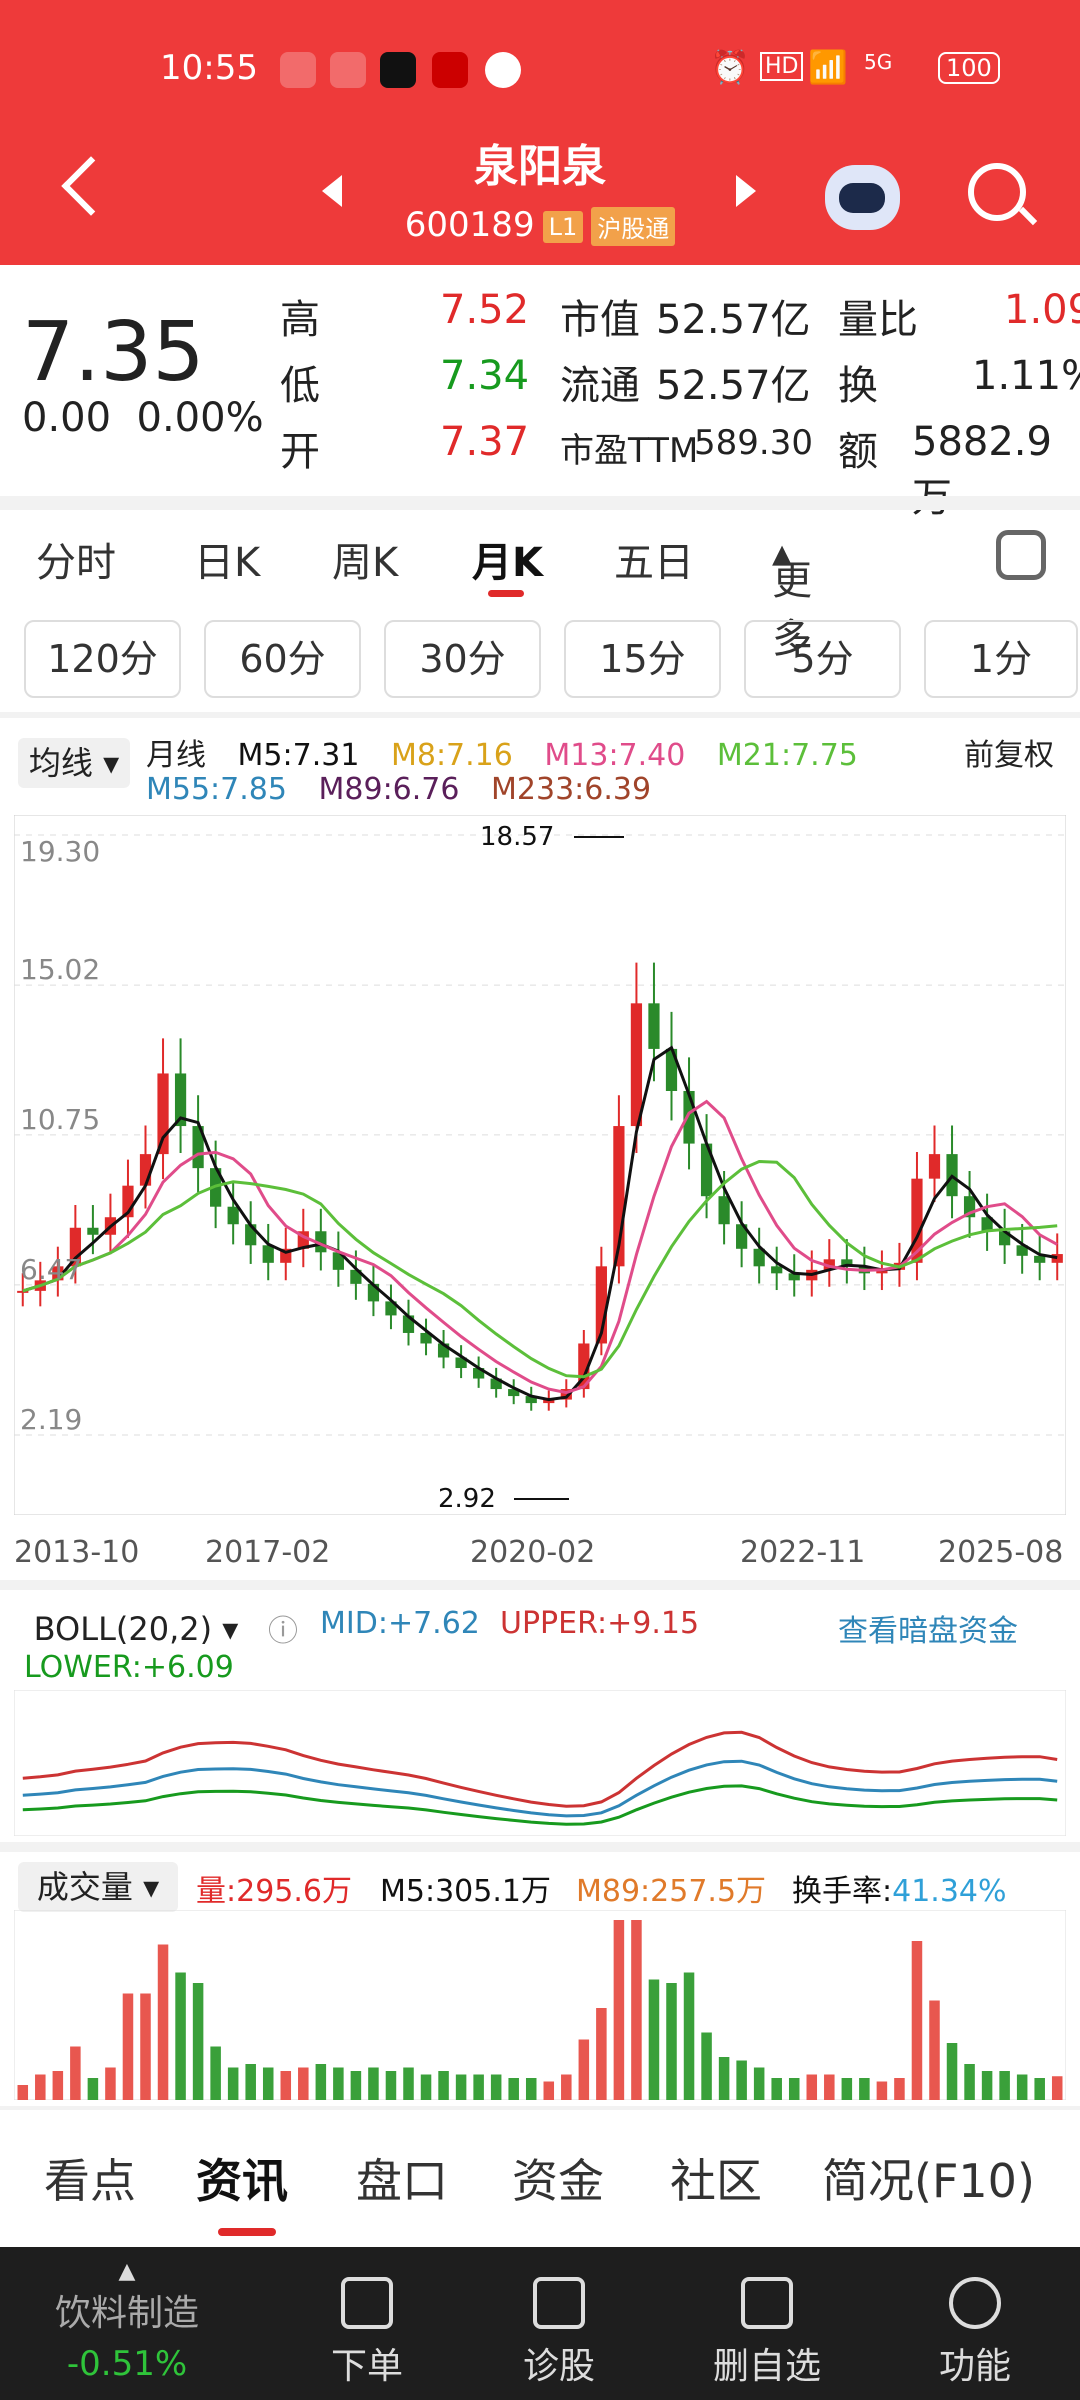 The height and width of the screenshot is (2400, 1080). What do you see at coordinates (506, 593) in the screenshot?
I see `active-tab-indicator` at bounding box center [506, 593].